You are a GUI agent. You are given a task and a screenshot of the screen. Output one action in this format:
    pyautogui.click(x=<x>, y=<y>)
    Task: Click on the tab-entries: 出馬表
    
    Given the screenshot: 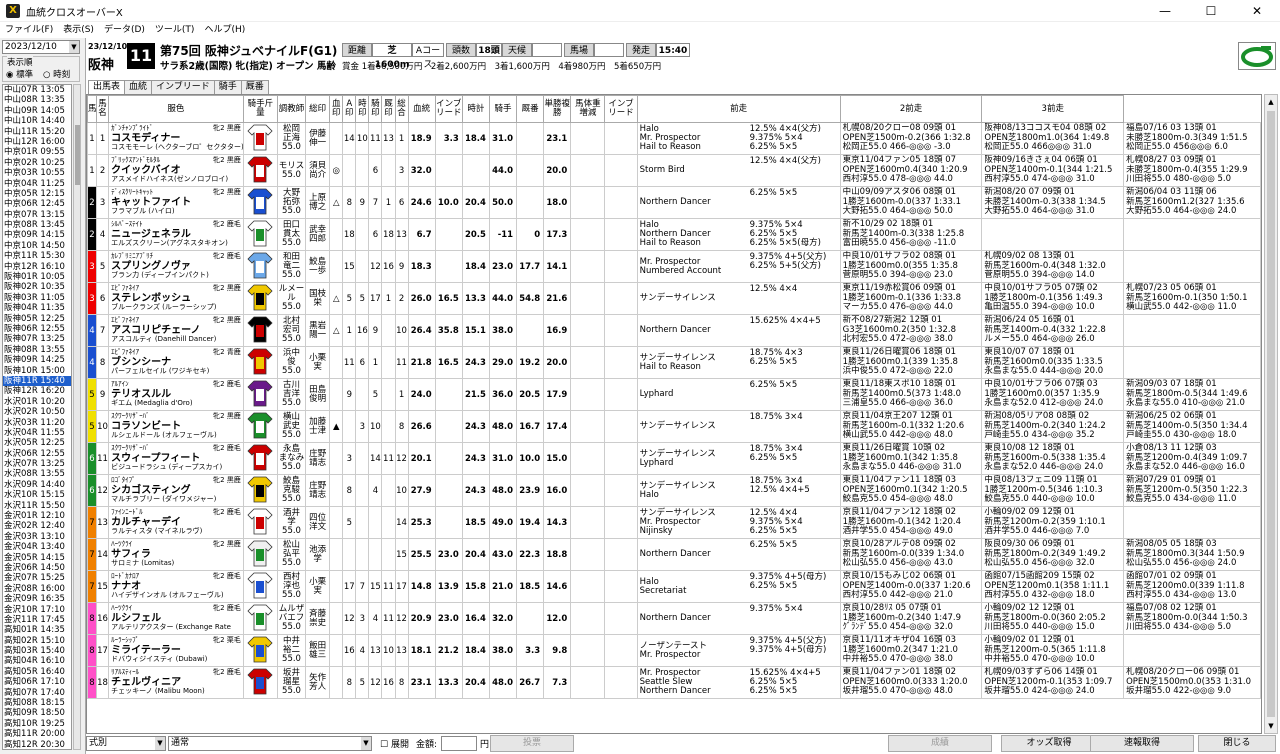 What is the action you would take?
    pyautogui.click(x=107, y=87)
    